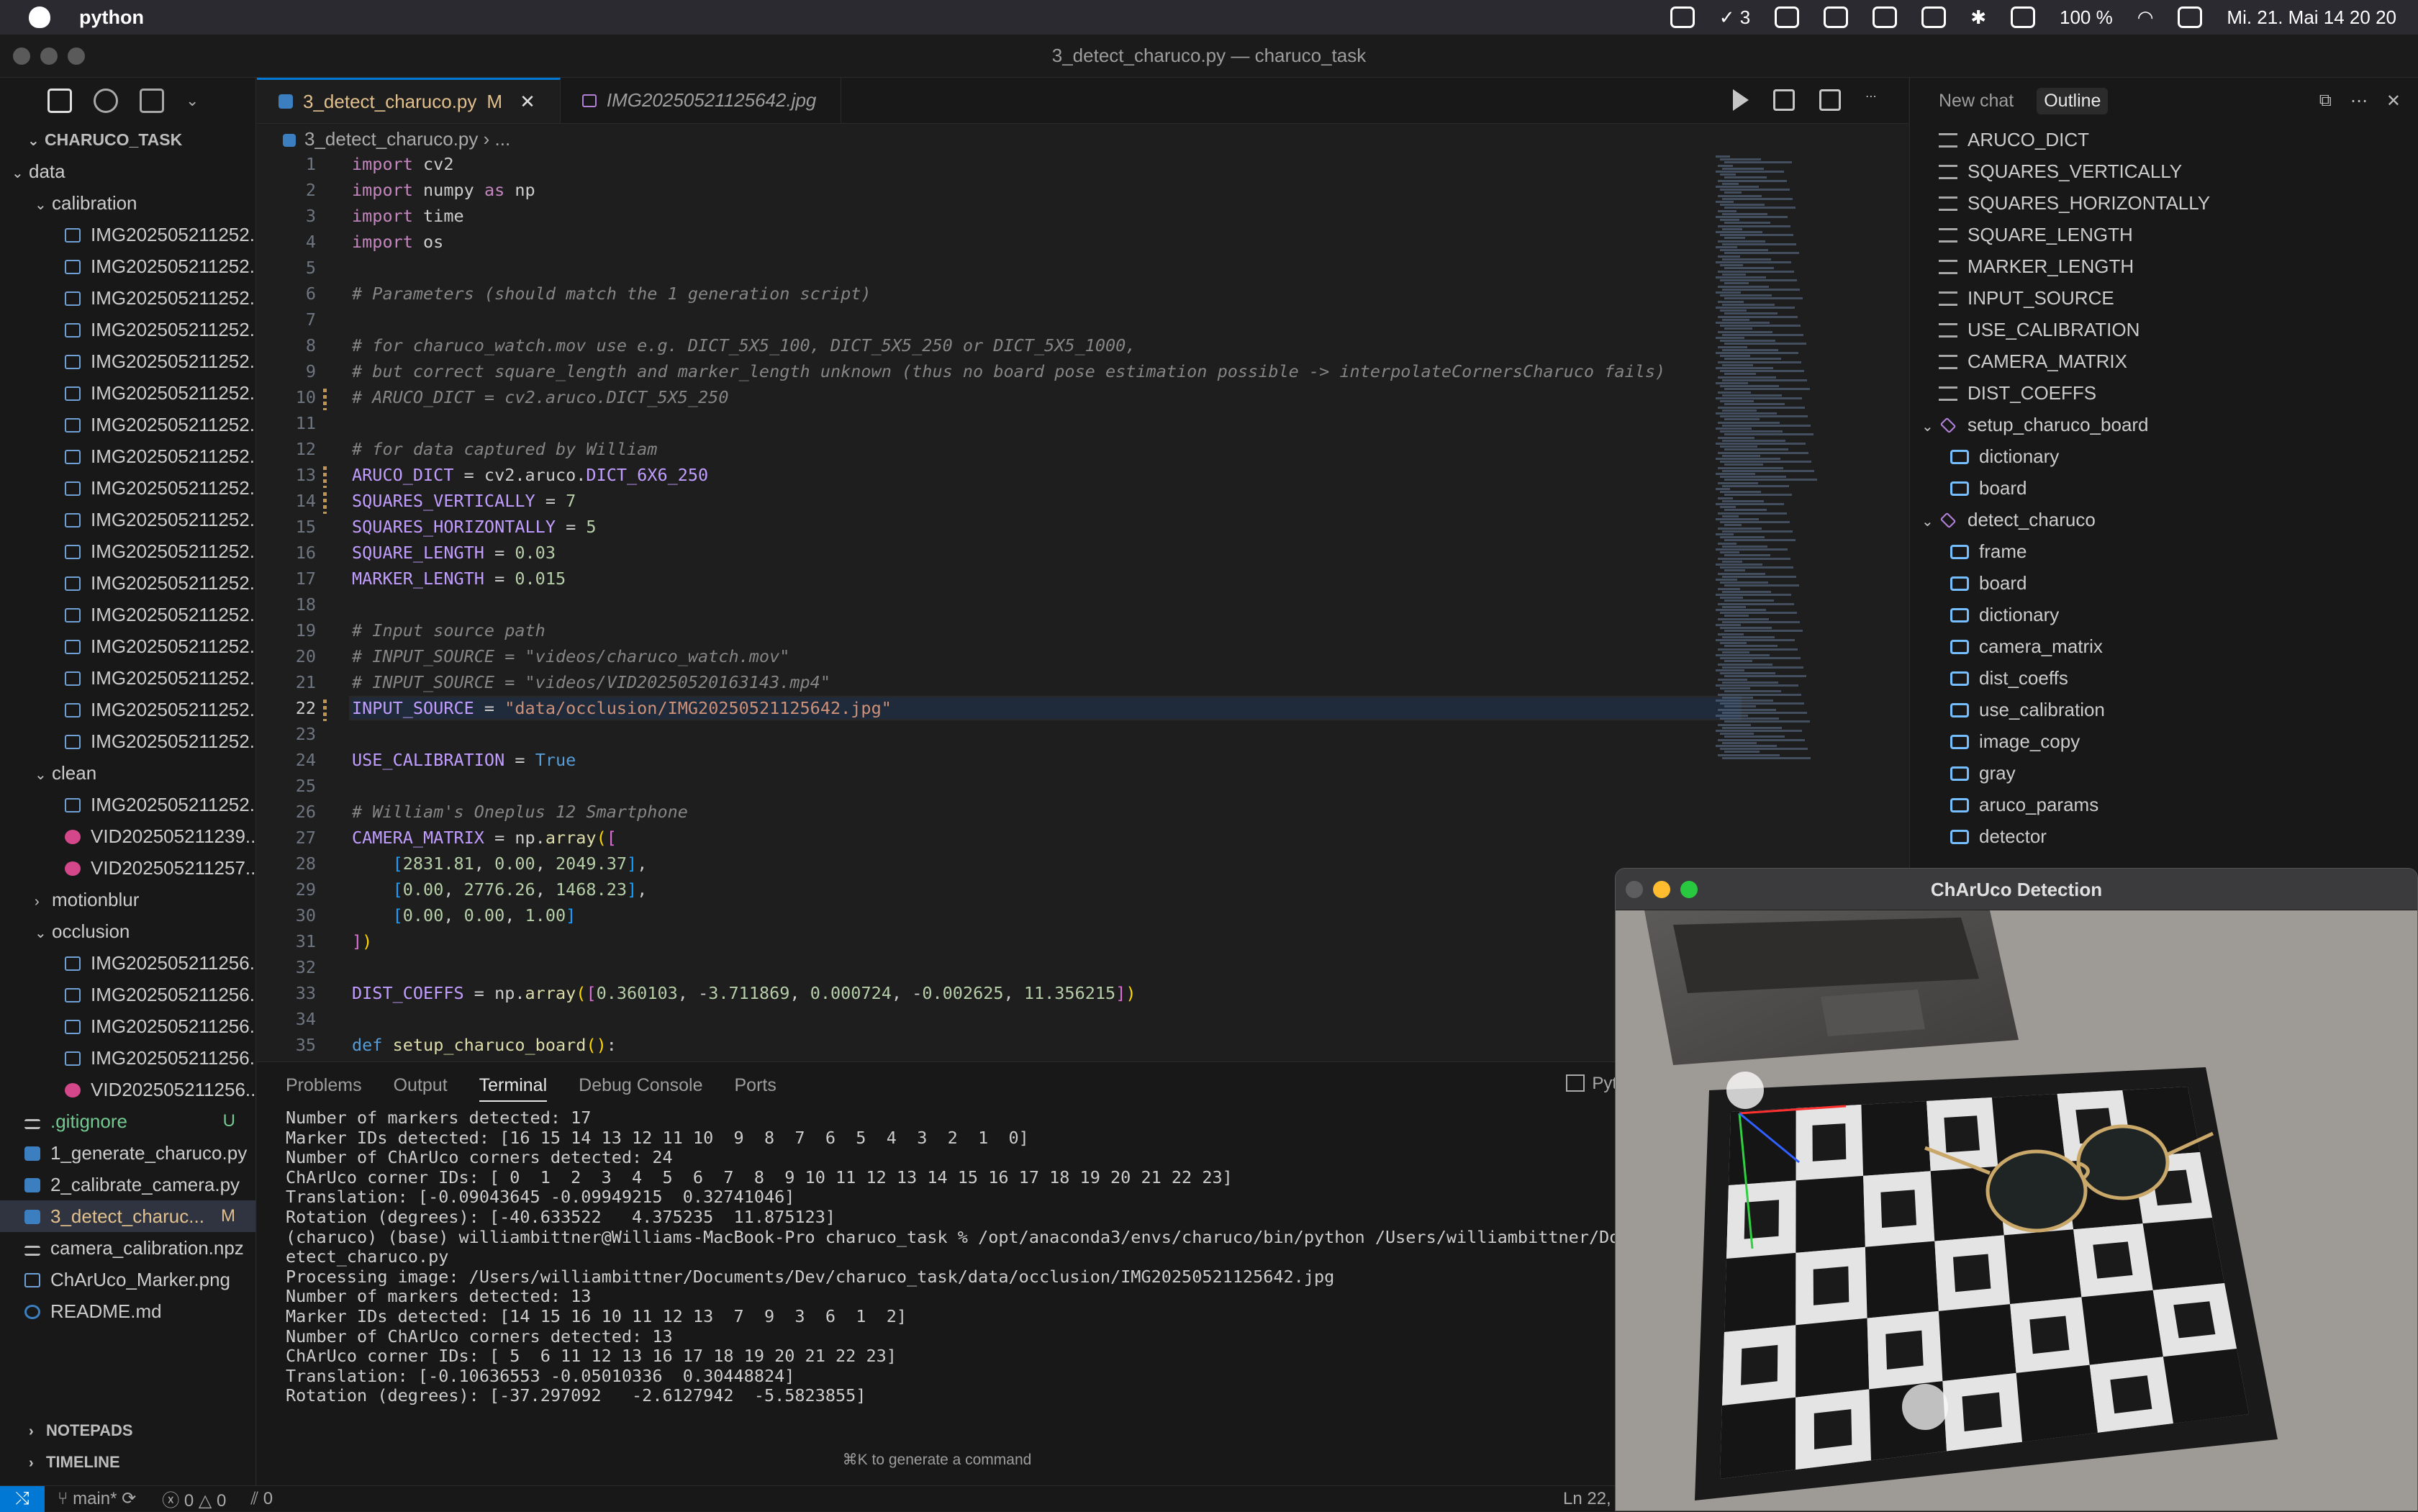 The width and height of the screenshot is (2418, 1512). I want to click on notepads-section: › NOTEPADS, so click(128, 1431).